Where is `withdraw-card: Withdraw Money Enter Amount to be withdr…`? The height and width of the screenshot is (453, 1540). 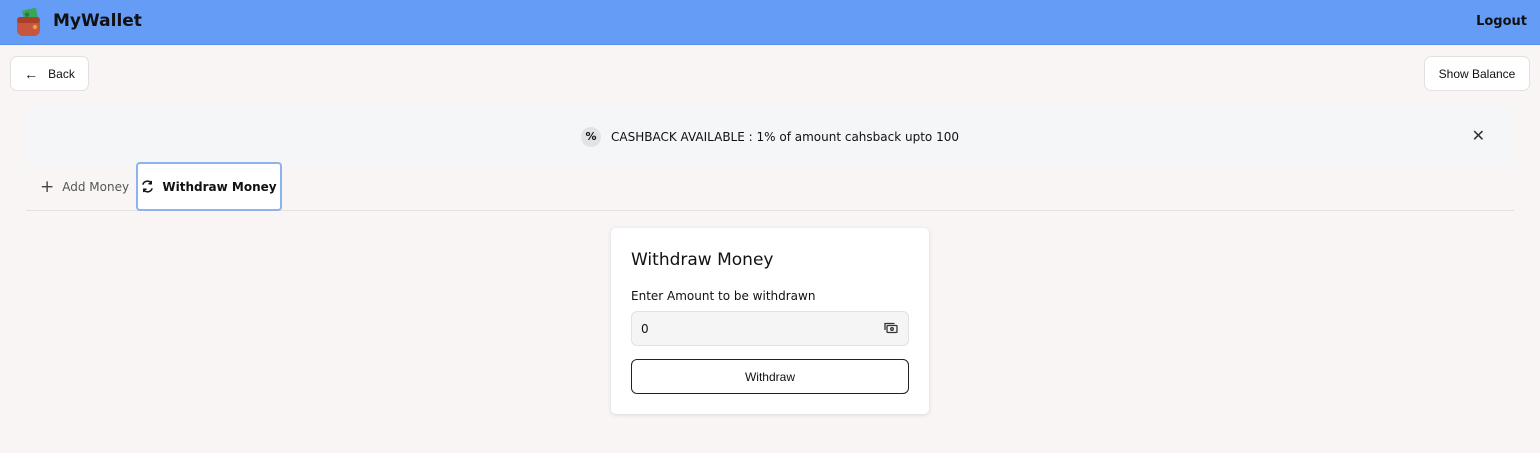 withdraw-card: Withdraw Money Enter Amount to be withdr… is located at coordinates (770, 321).